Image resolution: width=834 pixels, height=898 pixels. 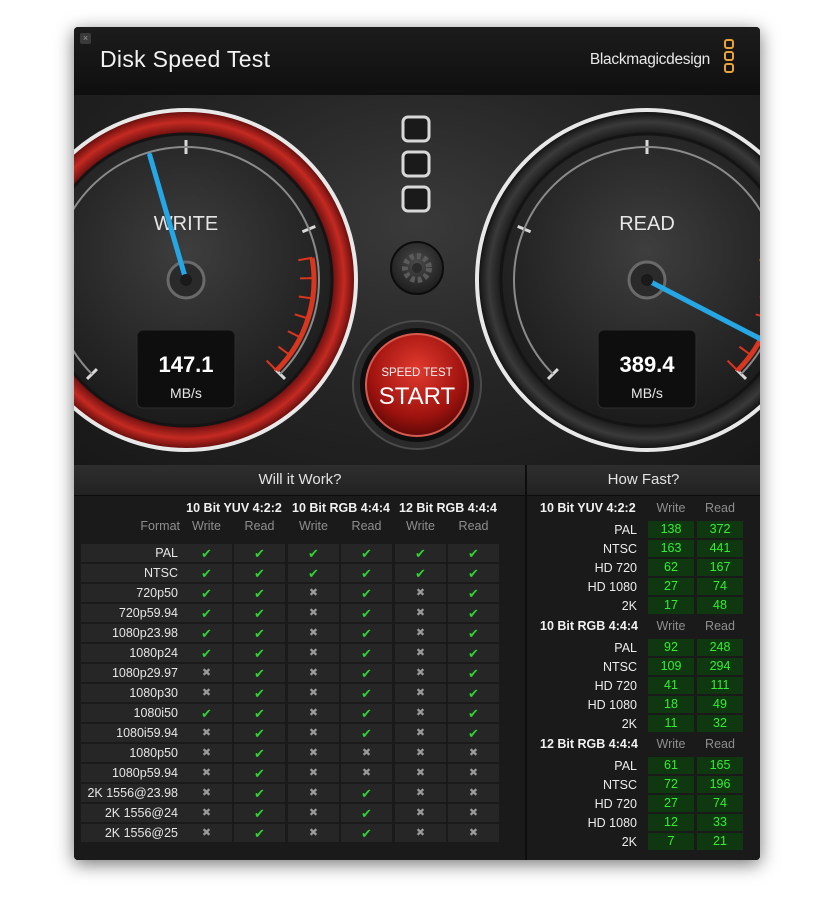 What do you see at coordinates (671, 647) in the screenshot?
I see `write-speed-cell: 92` at bounding box center [671, 647].